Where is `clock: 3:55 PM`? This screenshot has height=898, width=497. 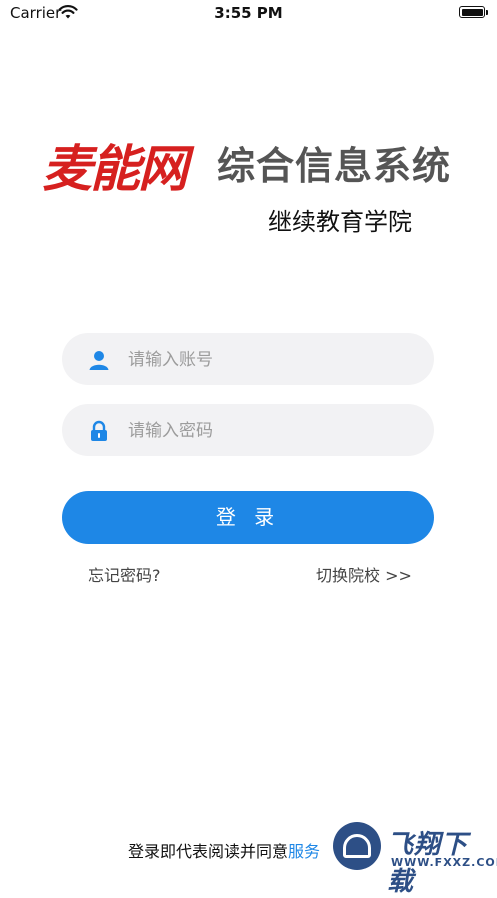 clock: 3:55 PM is located at coordinates (248, 13).